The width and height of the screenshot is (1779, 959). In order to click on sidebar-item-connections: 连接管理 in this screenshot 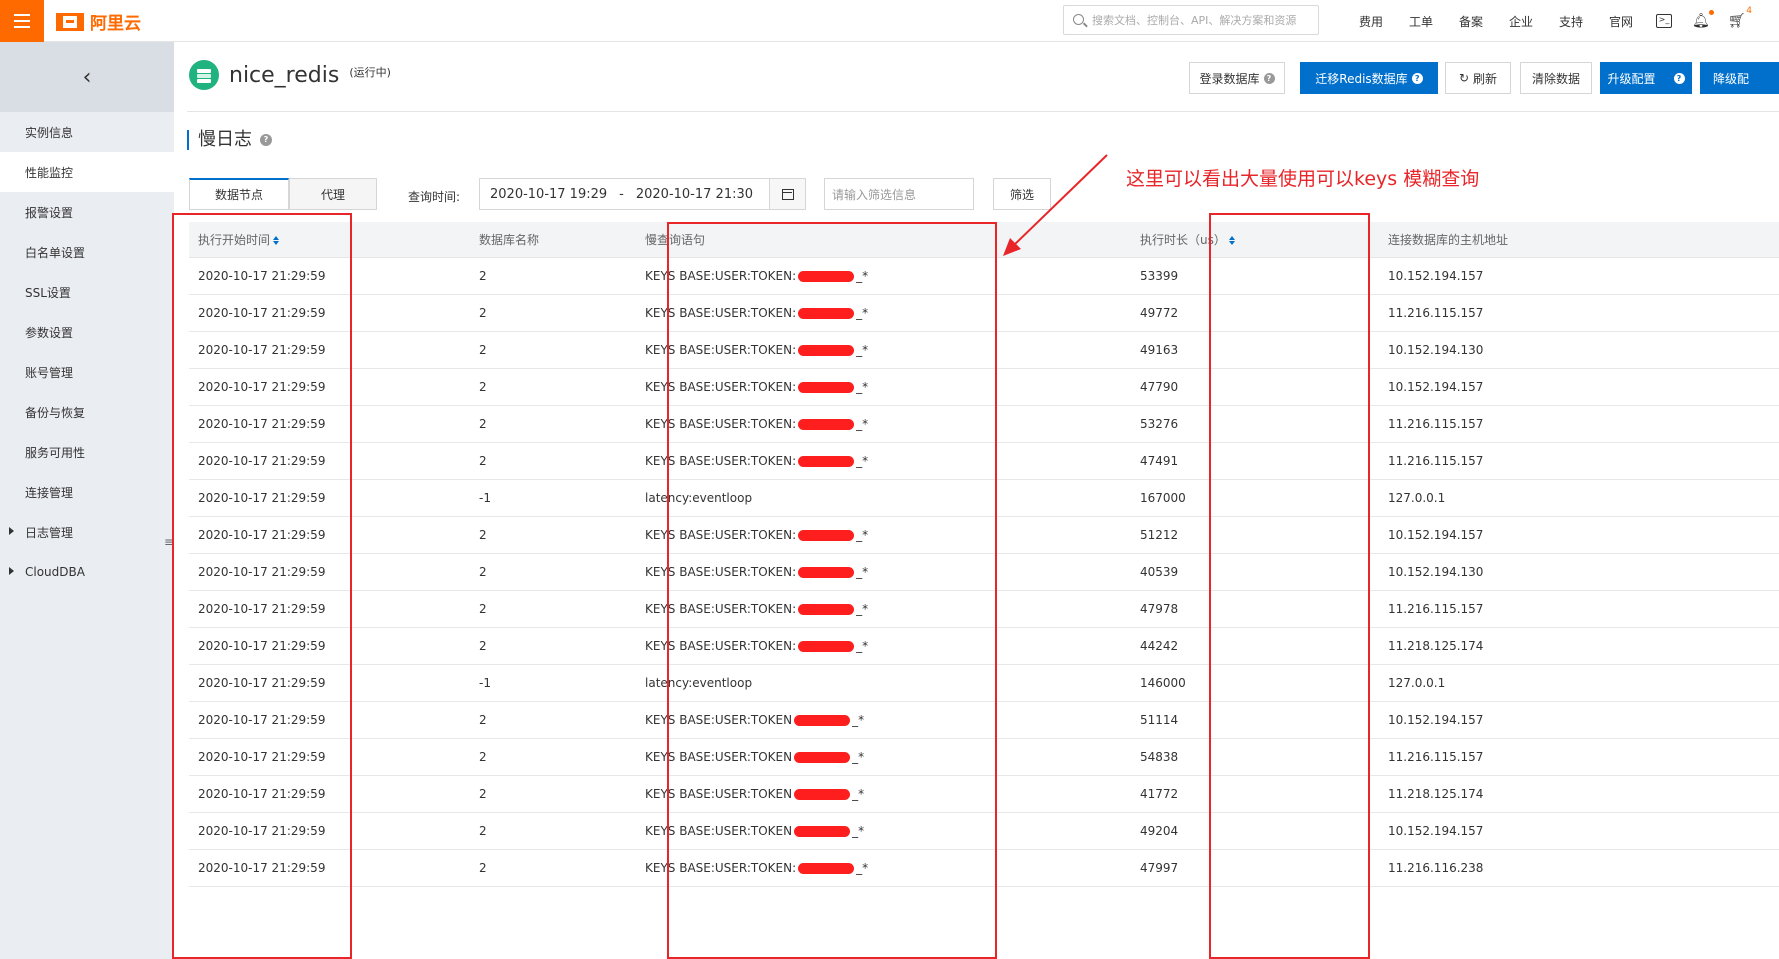, I will do `click(87, 492)`.